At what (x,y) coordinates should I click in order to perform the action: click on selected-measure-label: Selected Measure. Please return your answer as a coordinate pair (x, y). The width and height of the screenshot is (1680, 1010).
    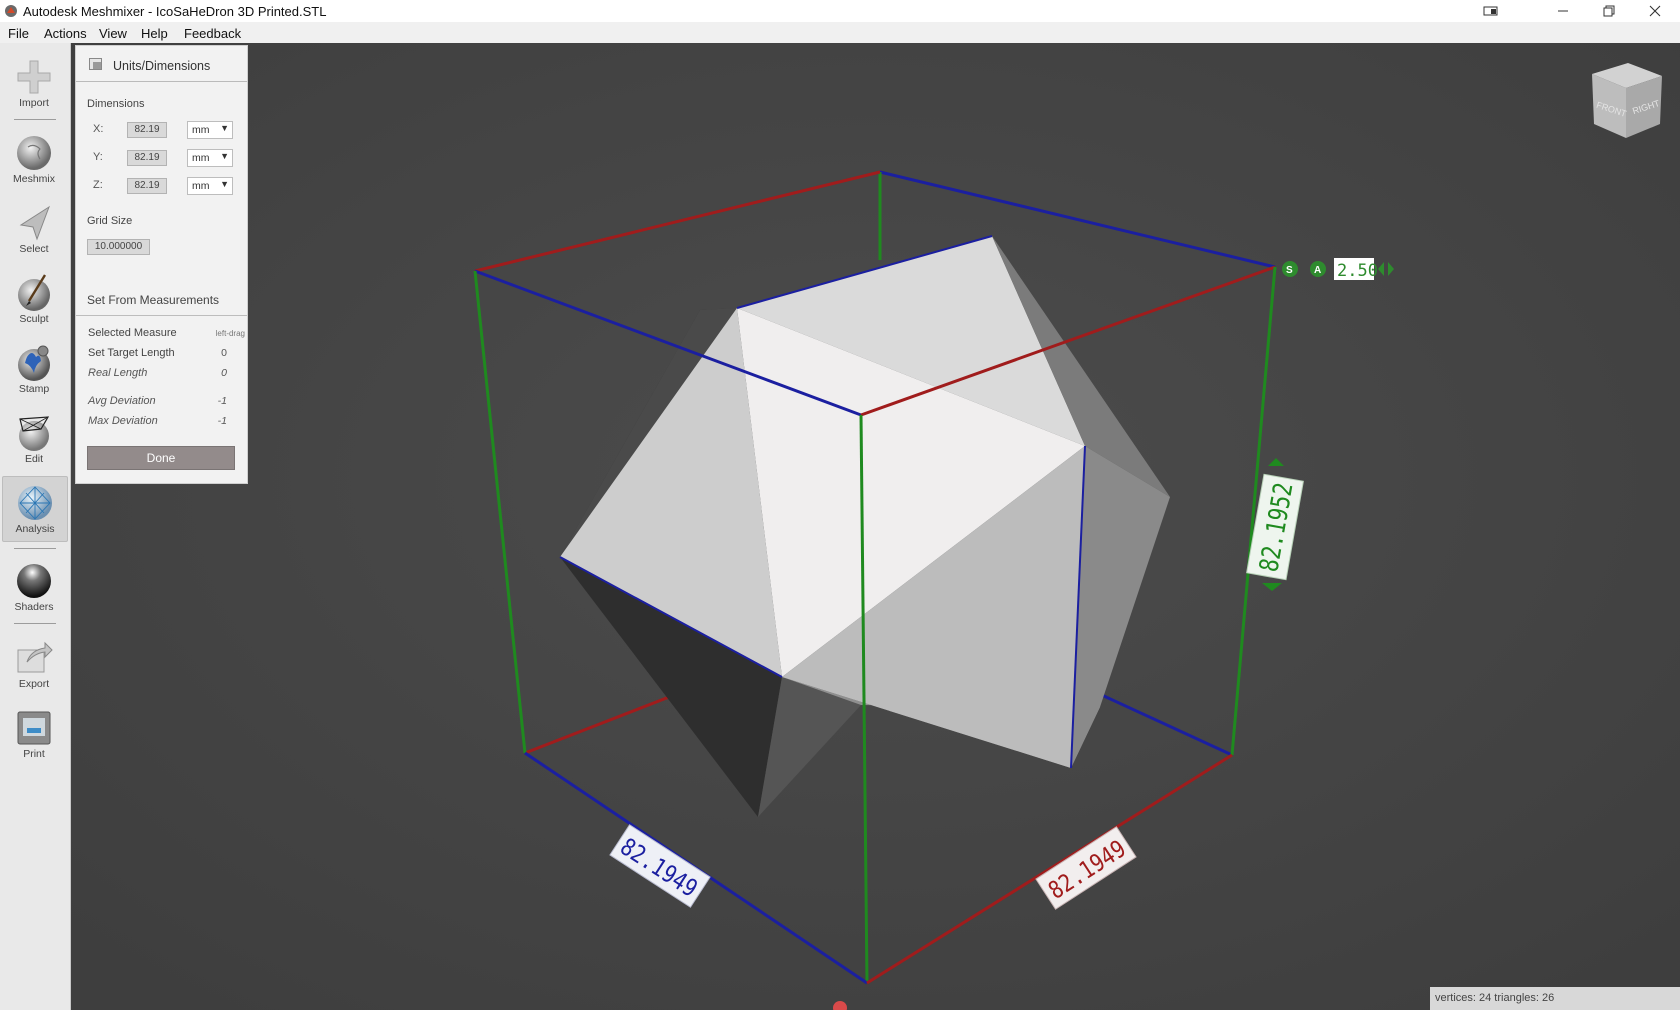
    Looking at the image, I should click on (132, 333).